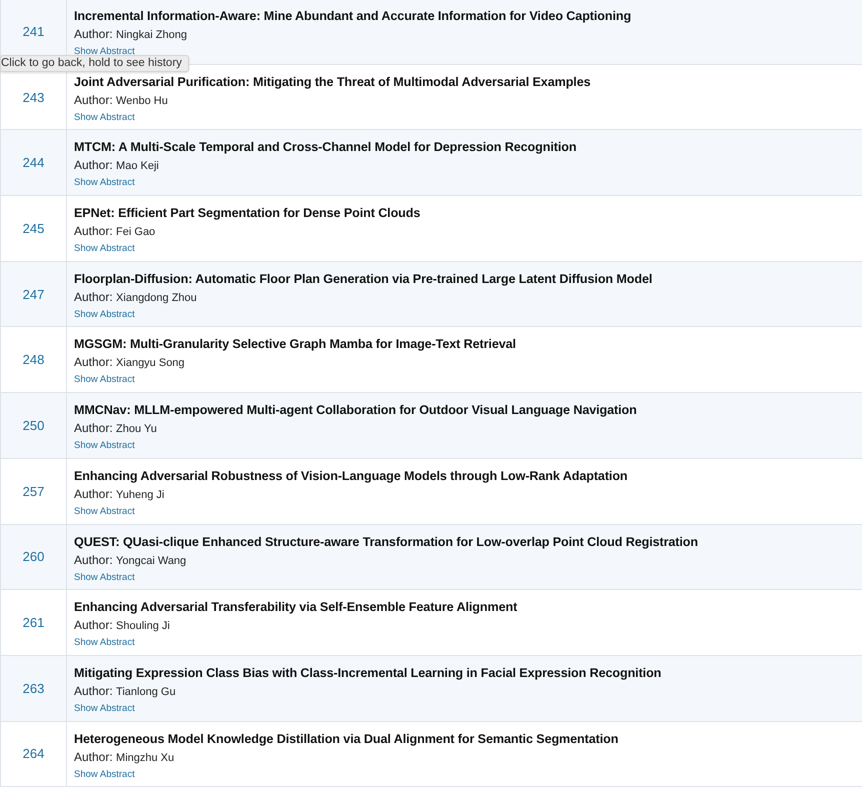  What do you see at coordinates (295, 345) in the screenshot?
I see `paper-title: MGSGM: Multi-Granularity Selective Graph Mamba for Image-Text Retrieval` at bounding box center [295, 345].